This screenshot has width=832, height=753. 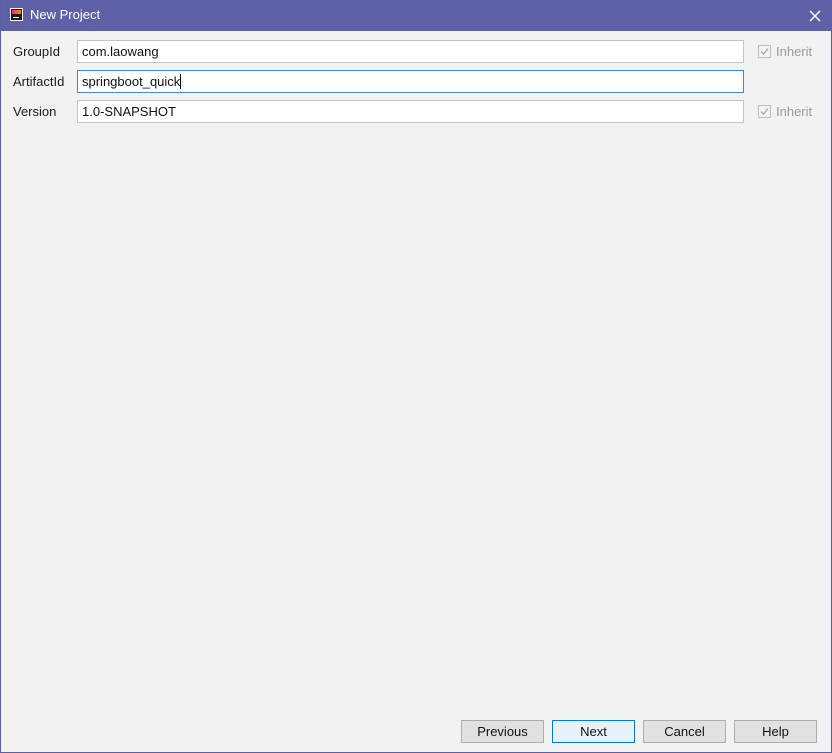 I want to click on groupid-row: GroupId com.laowang Inherit, so click(x=416, y=52).